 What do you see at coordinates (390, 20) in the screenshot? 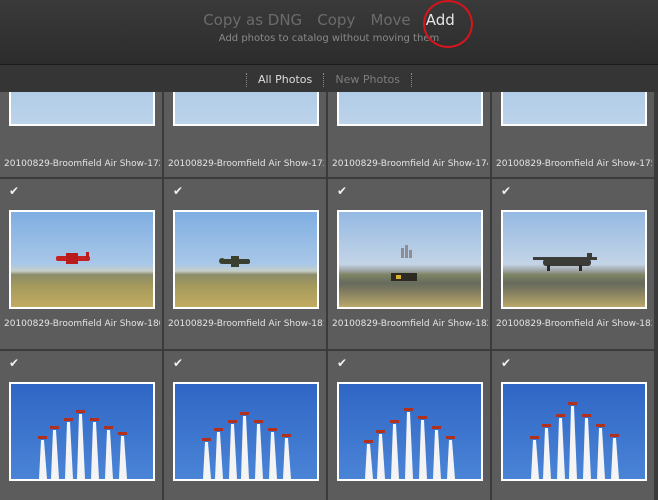
I see `mode-move: Move` at bounding box center [390, 20].